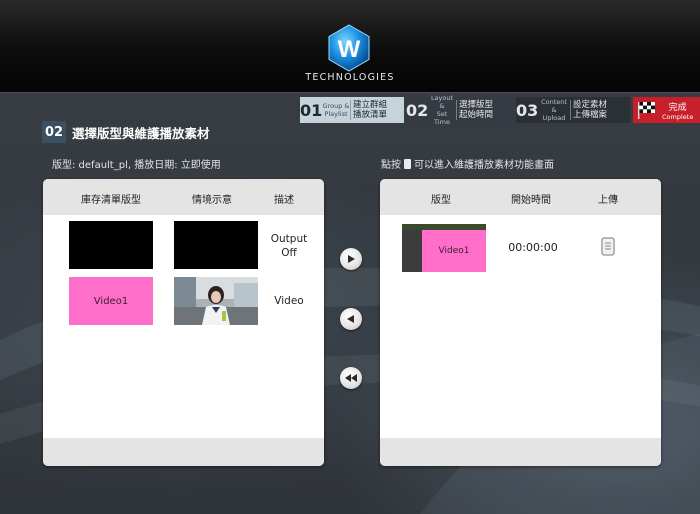 Image resolution: width=700 pixels, height=514 pixels. What do you see at coordinates (442, 118) in the screenshot?
I see `step-en-line2: Set Time` at bounding box center [442, 118].